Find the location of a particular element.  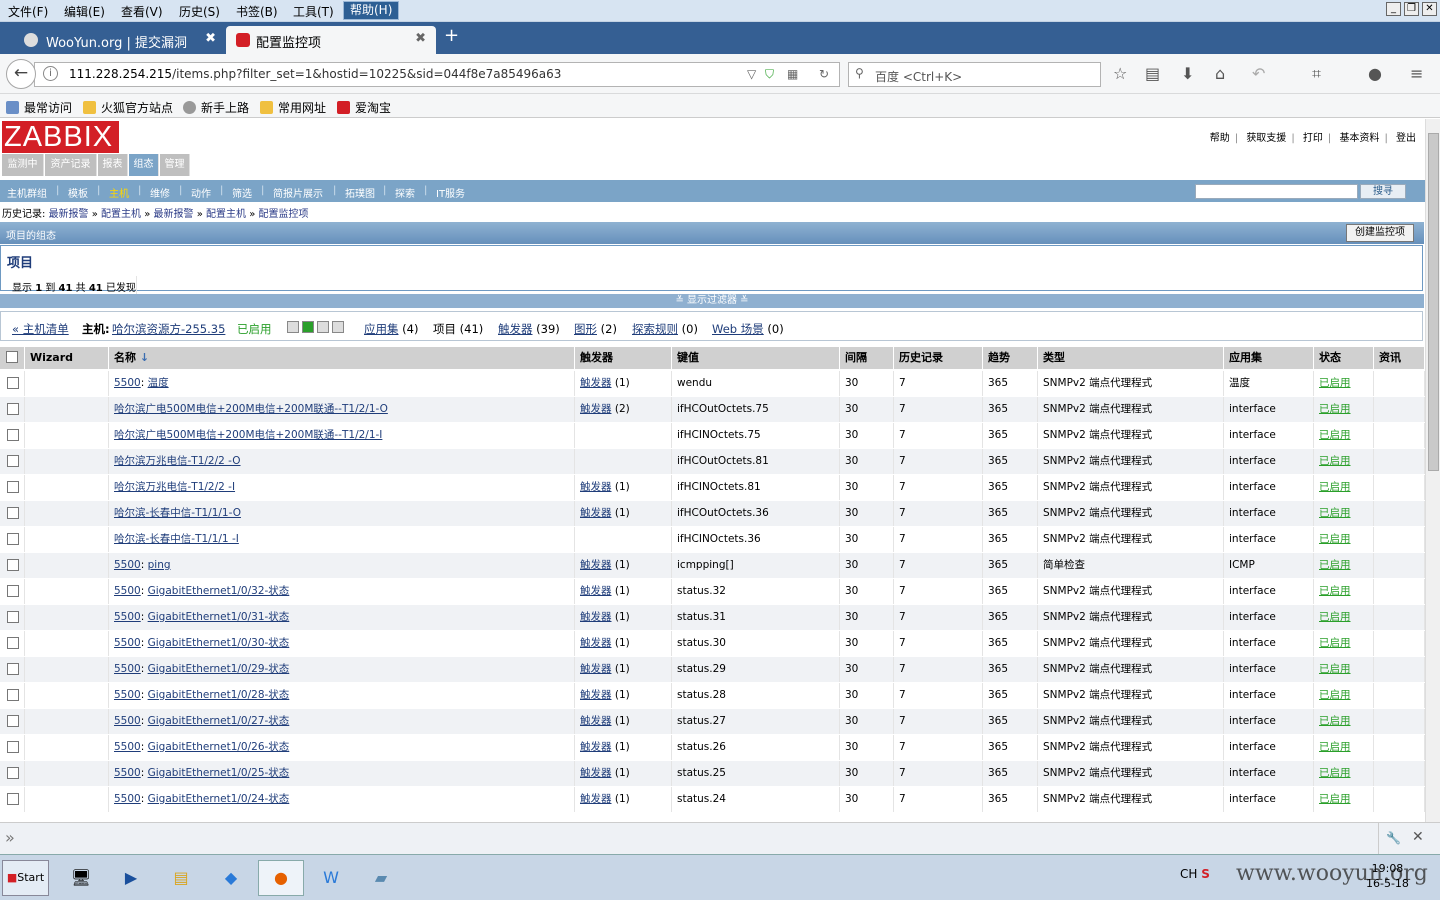

menu-inventory: 资产记录 is located at coordinates (71, 165).